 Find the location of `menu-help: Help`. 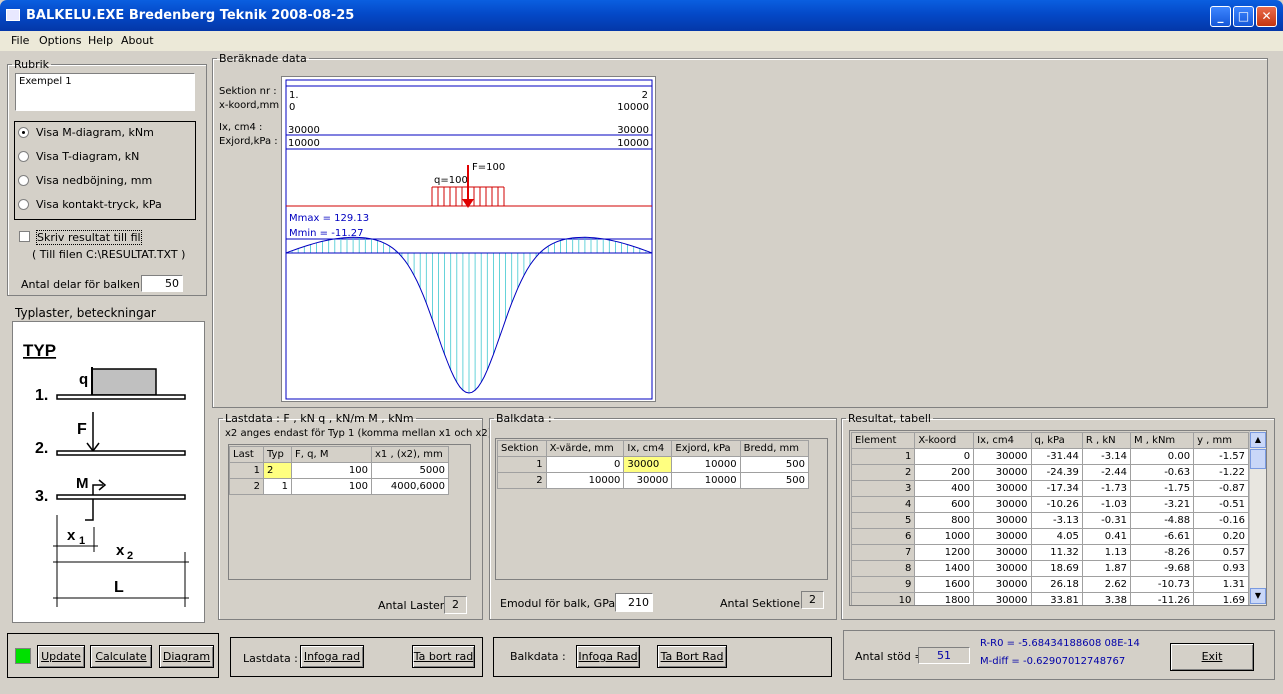

menu-help: Help is located at coordinates (100, 40).